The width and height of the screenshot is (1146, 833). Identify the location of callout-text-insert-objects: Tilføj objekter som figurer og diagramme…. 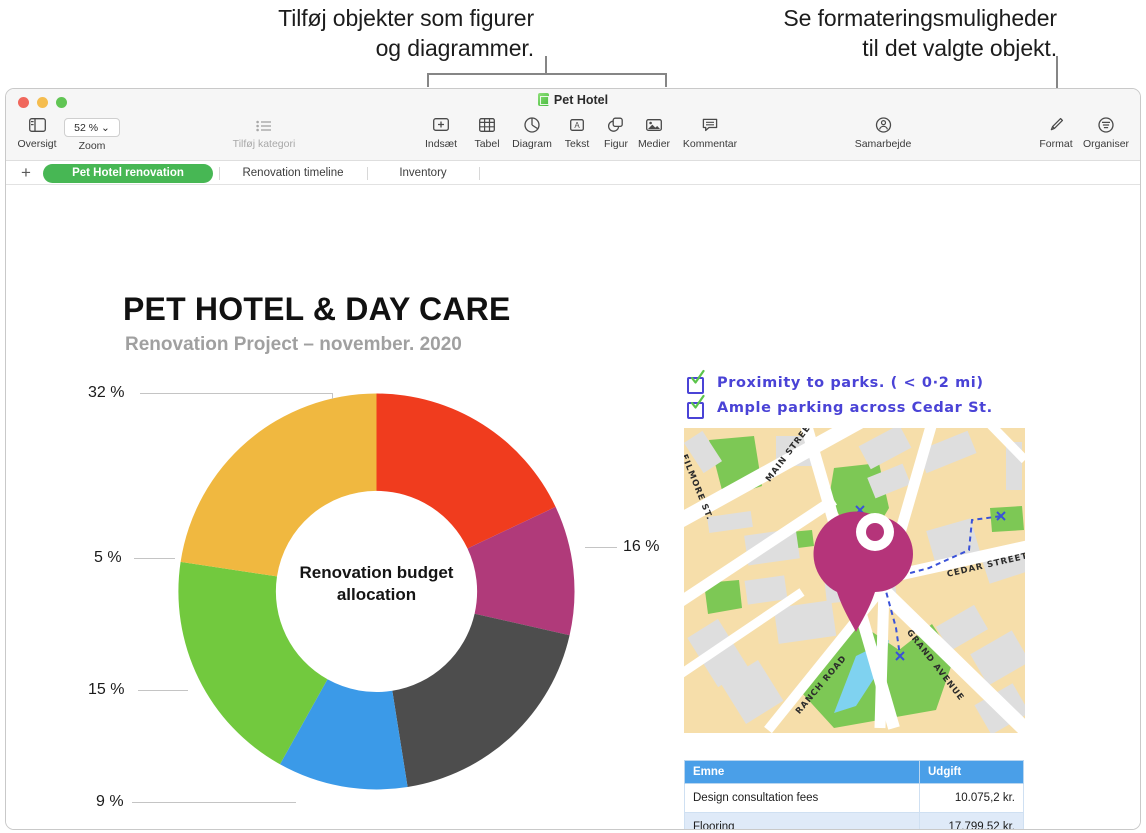
(406, 33).